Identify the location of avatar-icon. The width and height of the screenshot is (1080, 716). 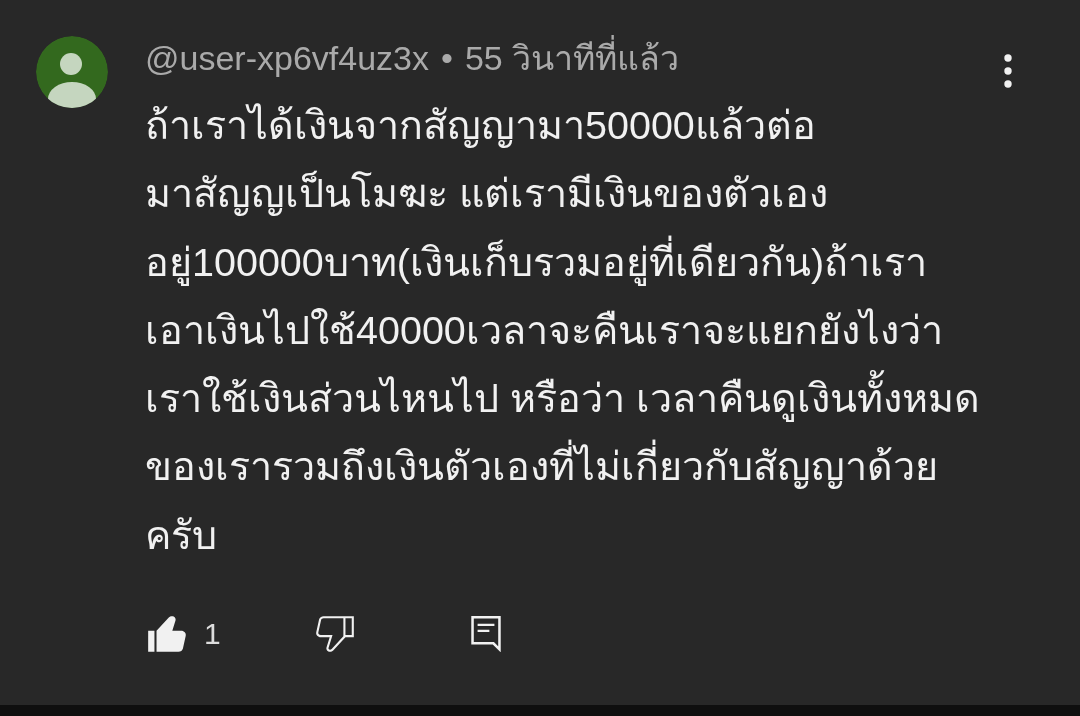
(72, 72).